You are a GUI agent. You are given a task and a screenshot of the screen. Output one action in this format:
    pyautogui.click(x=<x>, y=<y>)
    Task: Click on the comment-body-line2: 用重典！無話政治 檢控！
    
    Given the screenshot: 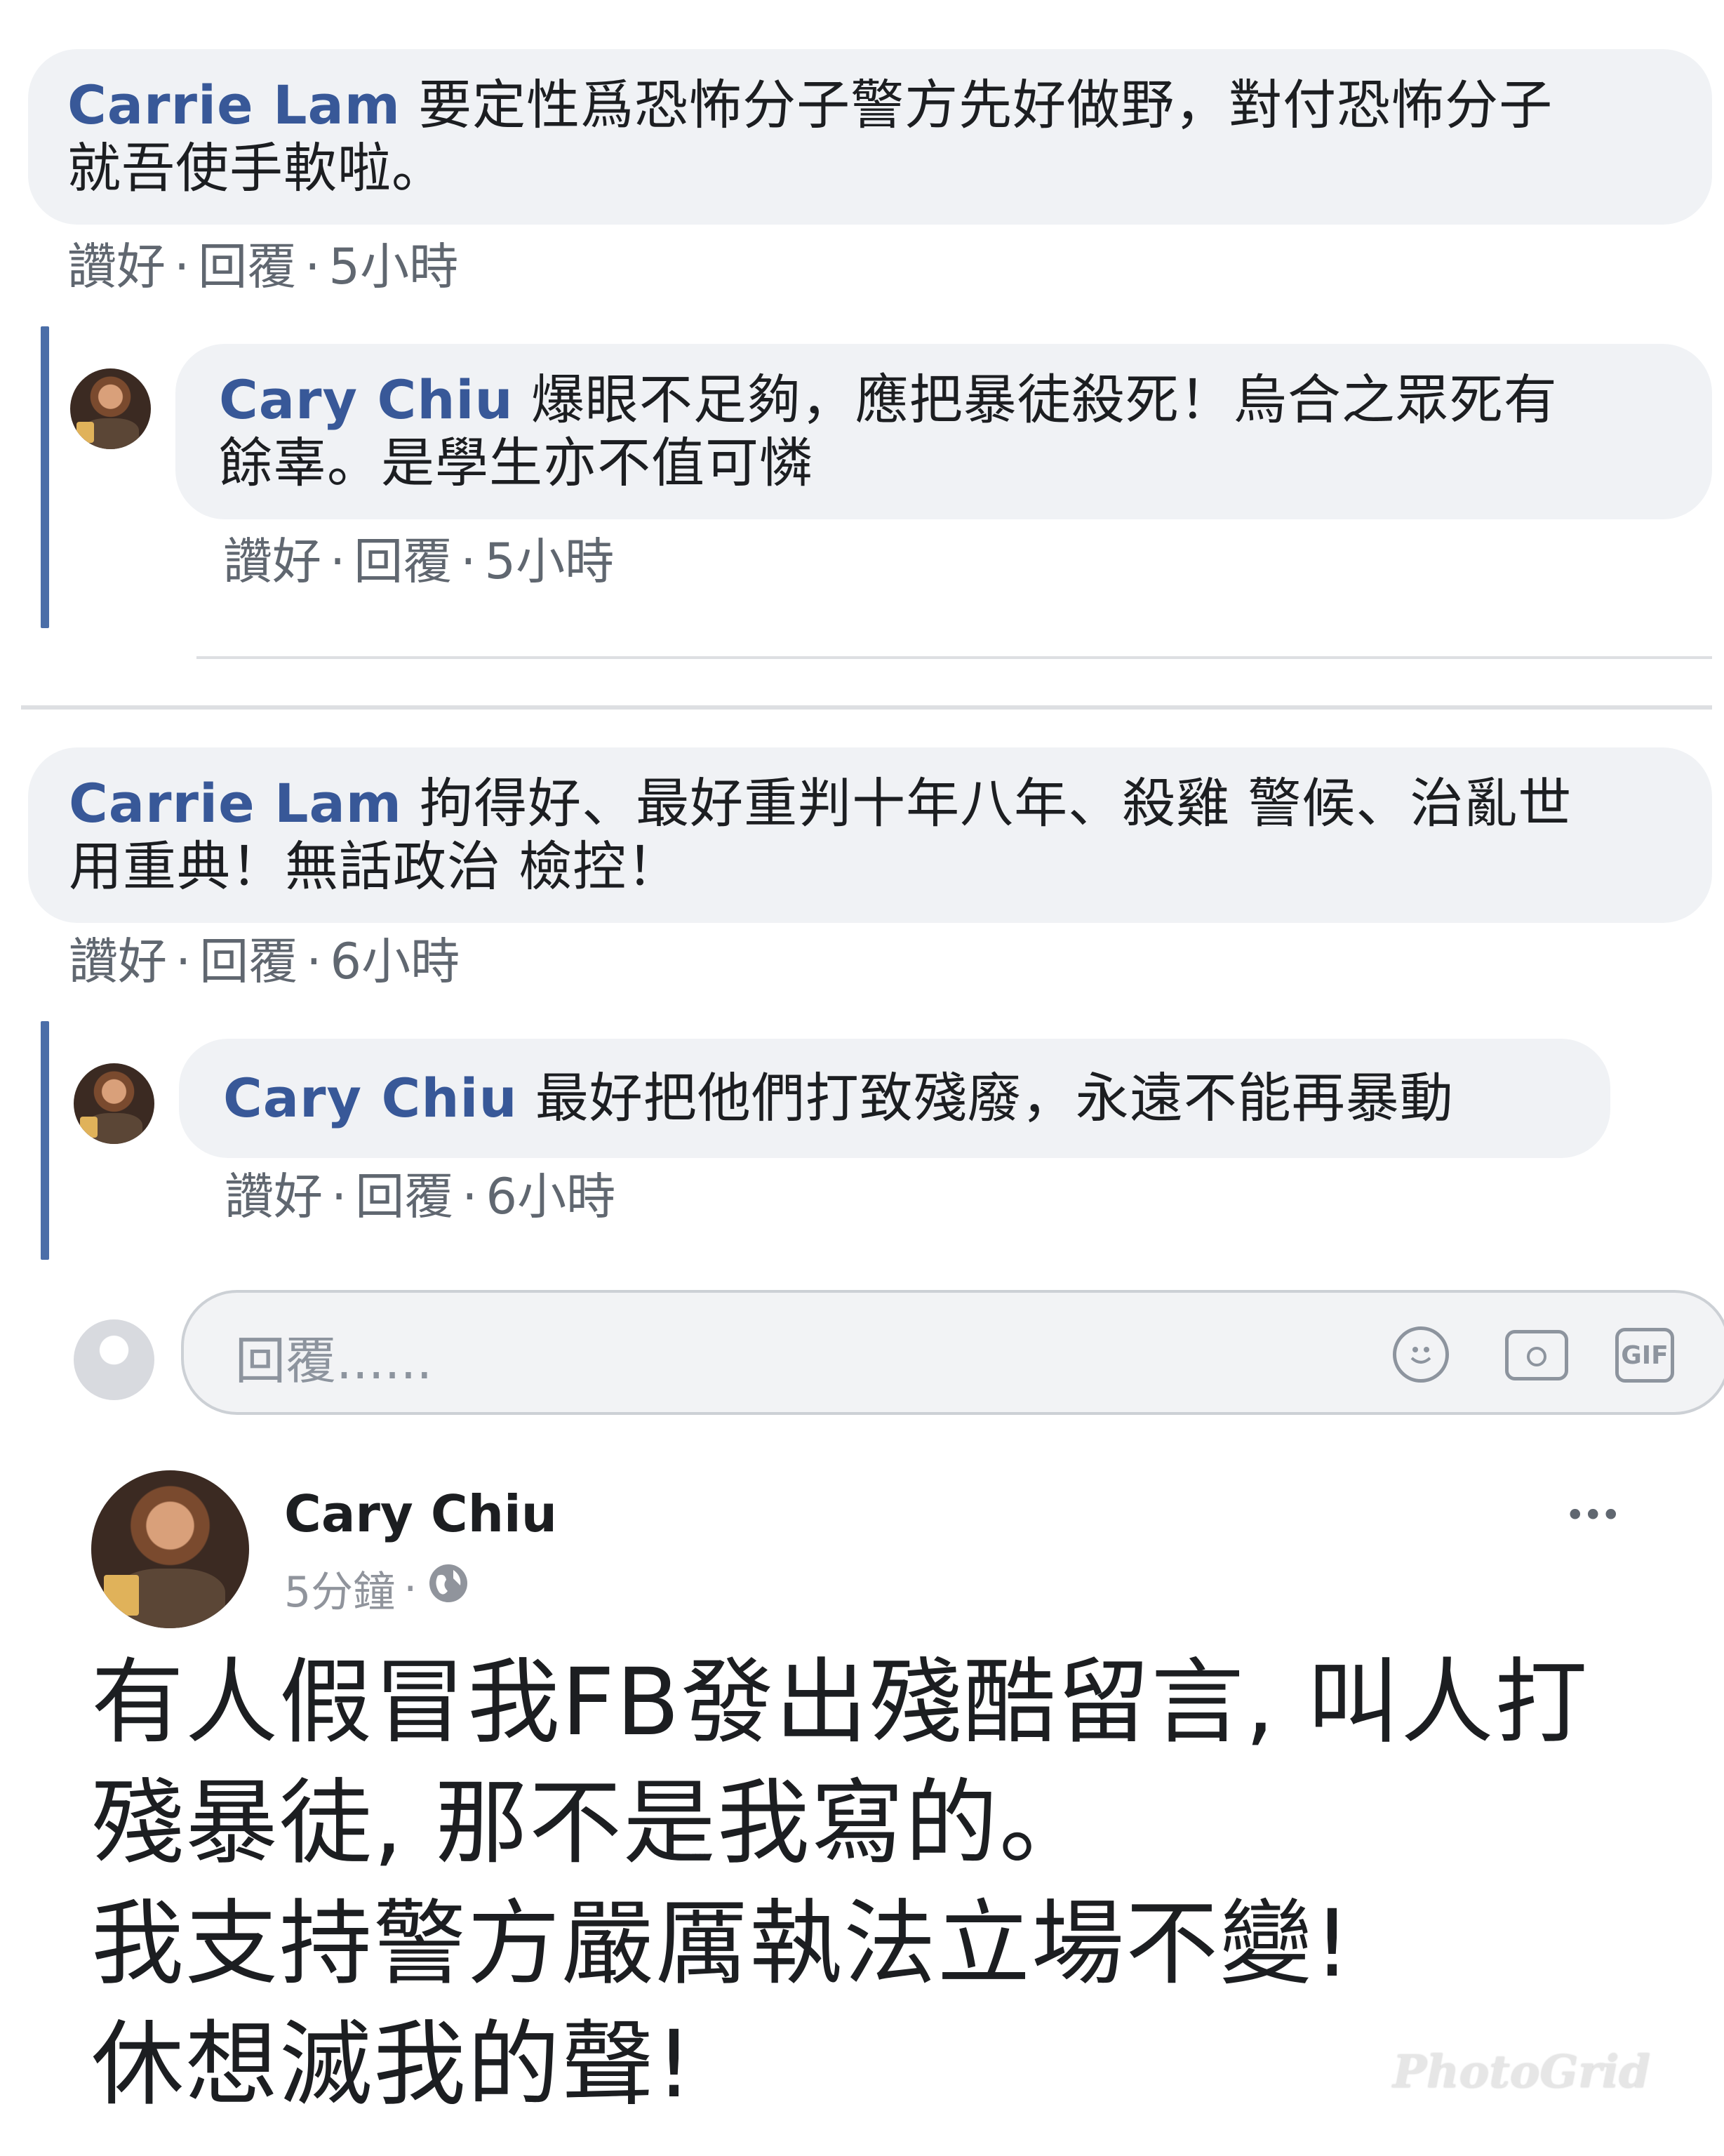 What is the action you would take?
    pyautogui.click(x=375, y=866)
    